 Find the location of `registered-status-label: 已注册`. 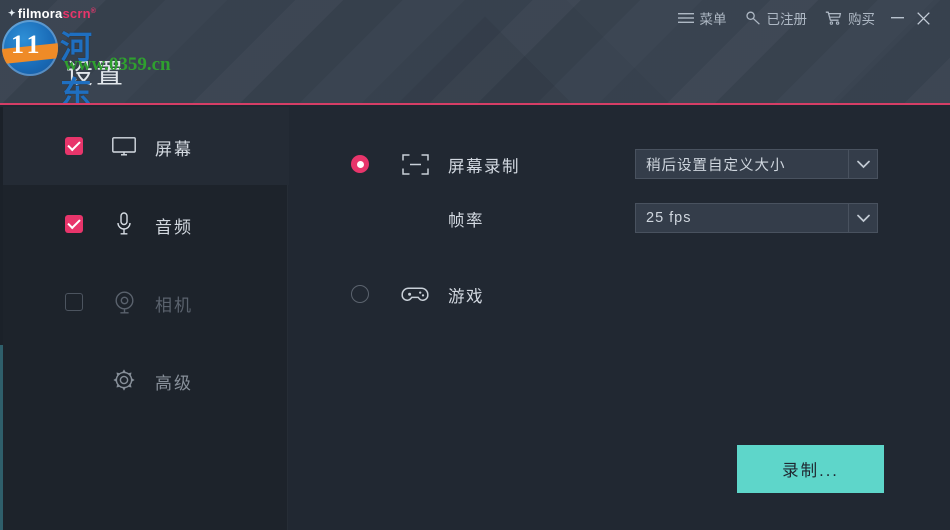

registered-status-label: 已注册 is located at coordinates (787, 19).